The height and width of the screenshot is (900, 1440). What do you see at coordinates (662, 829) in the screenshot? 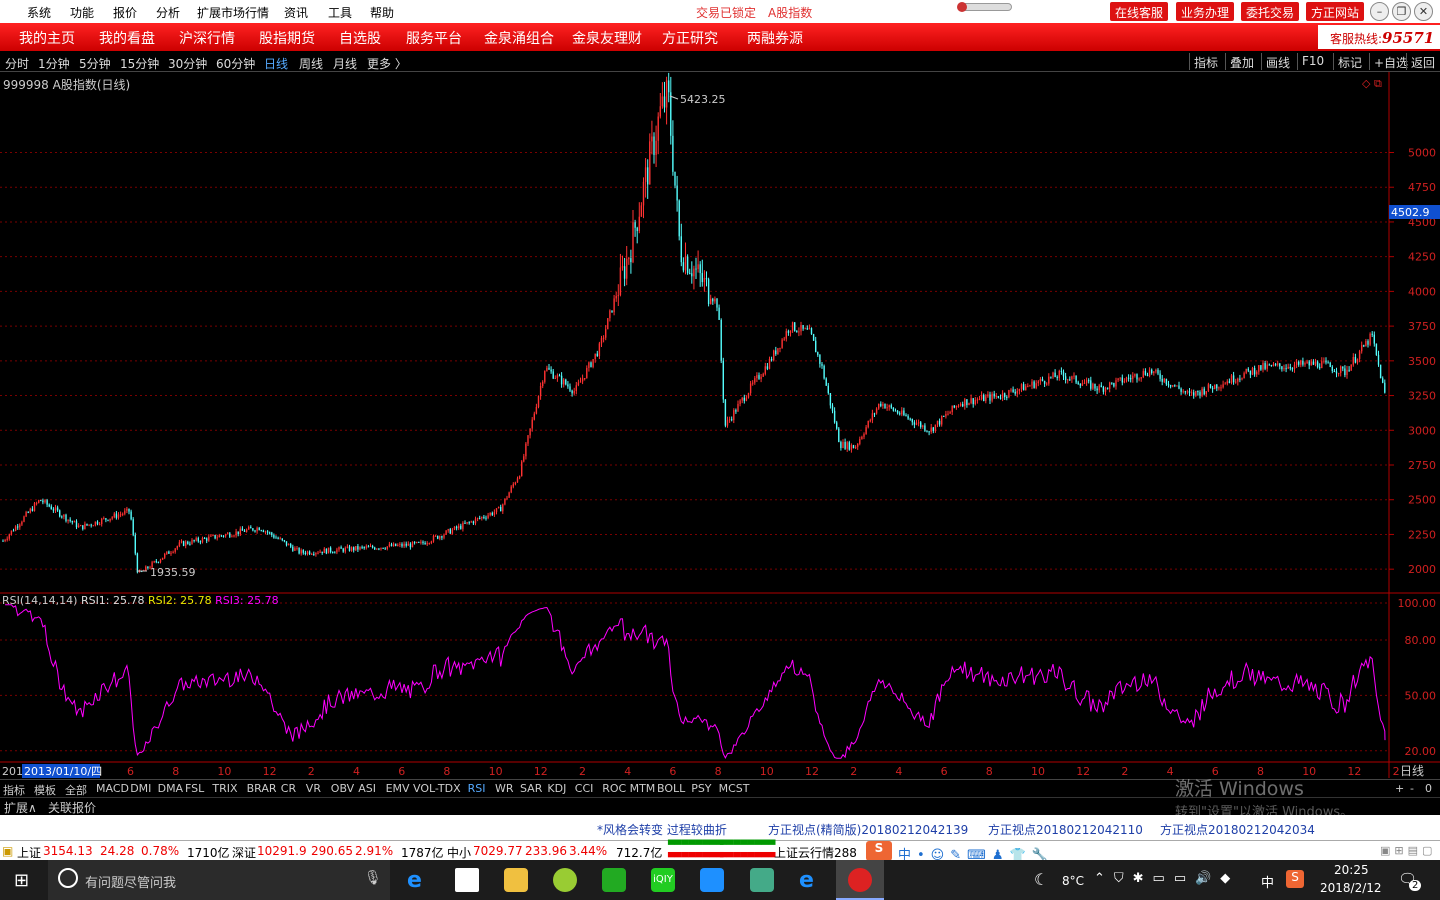
I see `news-item: *风格会转变 过程较曲折` at bounding box center [662, 829].